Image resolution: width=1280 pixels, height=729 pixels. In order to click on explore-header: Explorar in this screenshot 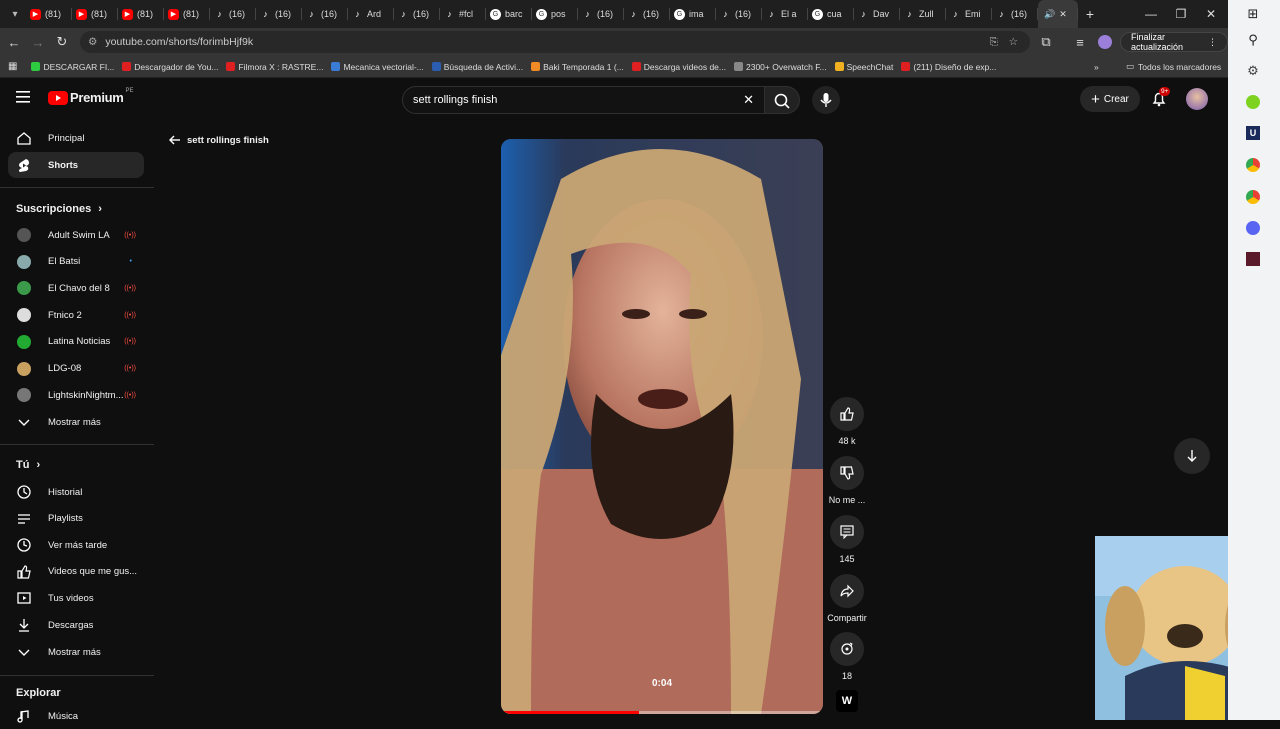, I will do `click(38, 693)`.